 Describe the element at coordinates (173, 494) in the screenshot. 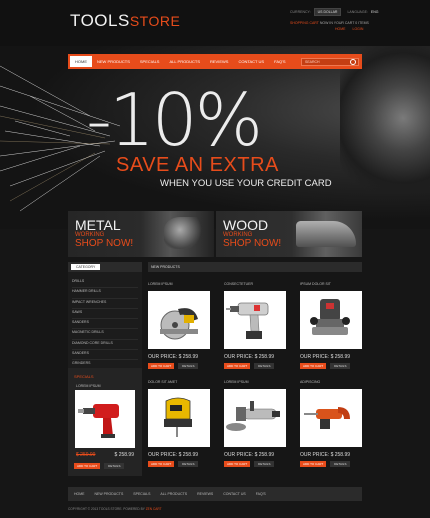

I see `footer-link-all-products: ALL PRODUCTS` at that location.